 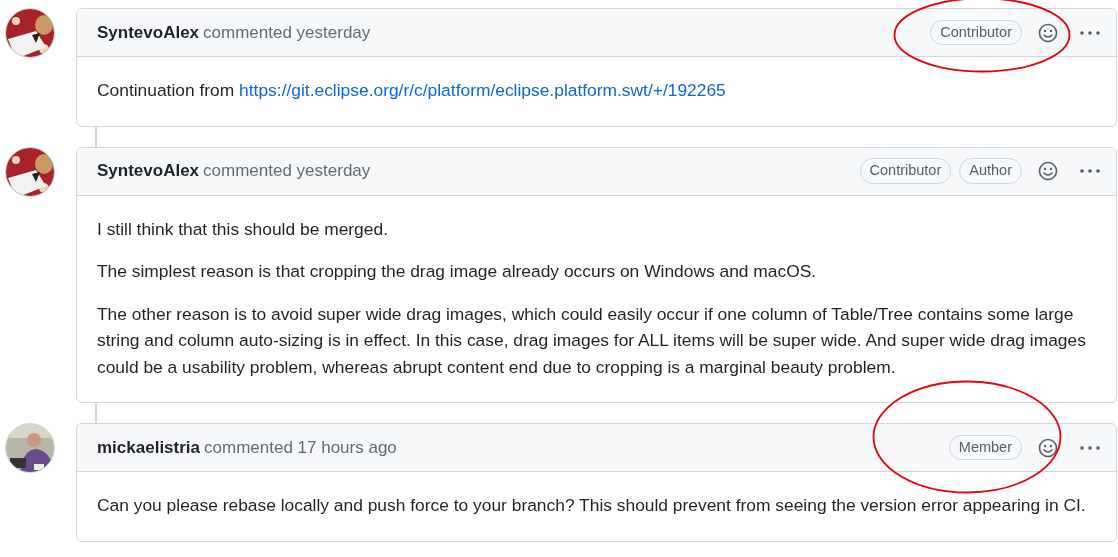 I want to click on comment-text: The other reason is to avoid super wide drag images, which could easily occur if one column of Table/Tree contains some large string and column auto-sizing is in effect. In this case, drag images for ALL items will be super wide. And super wide drag images could be a usability problem, whereas abrupt content end due to cropping is a marginal beauty problem., so click(x=592, y=340).